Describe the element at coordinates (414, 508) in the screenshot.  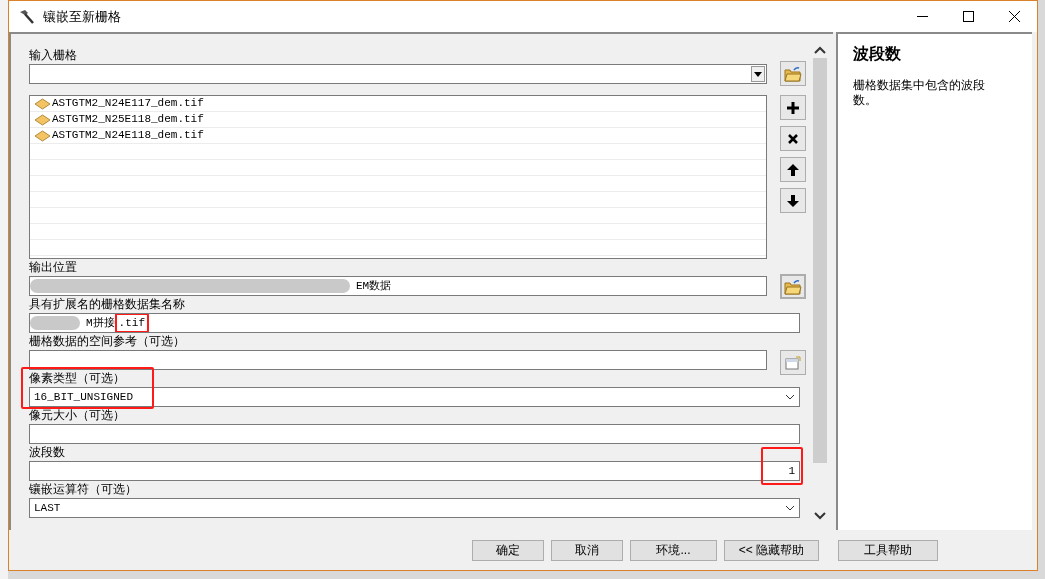
I see `dropdown-field: LAST` at that location.